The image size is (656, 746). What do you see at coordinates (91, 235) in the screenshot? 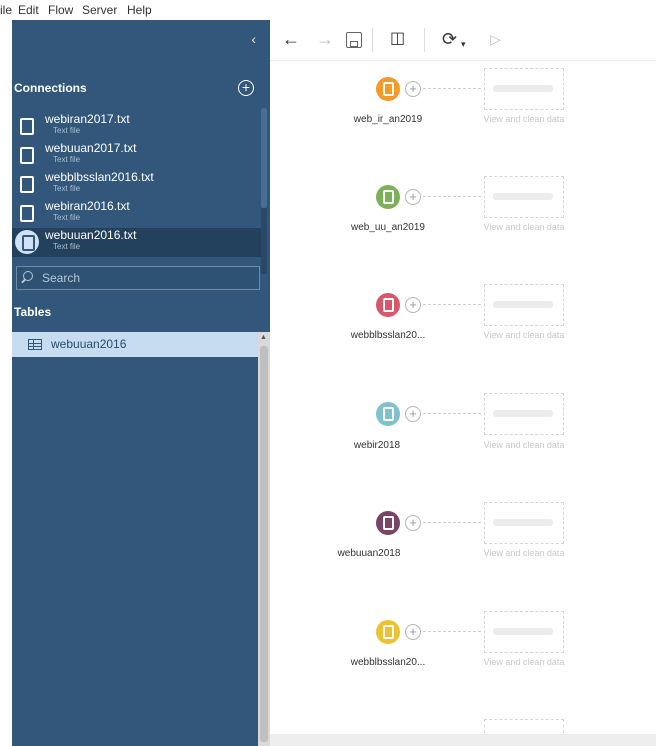
I see `connection-name: webuuan2016.txt` at bounding box center [91, 235].